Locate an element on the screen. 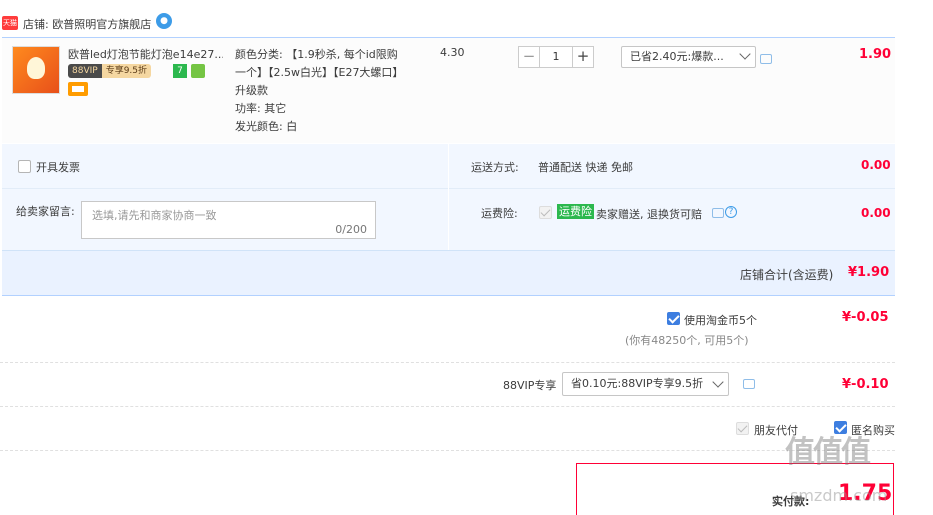 The height and width of the screenshot is (515, 933). qty-minus-button: − is located at coordinates (529, 57).